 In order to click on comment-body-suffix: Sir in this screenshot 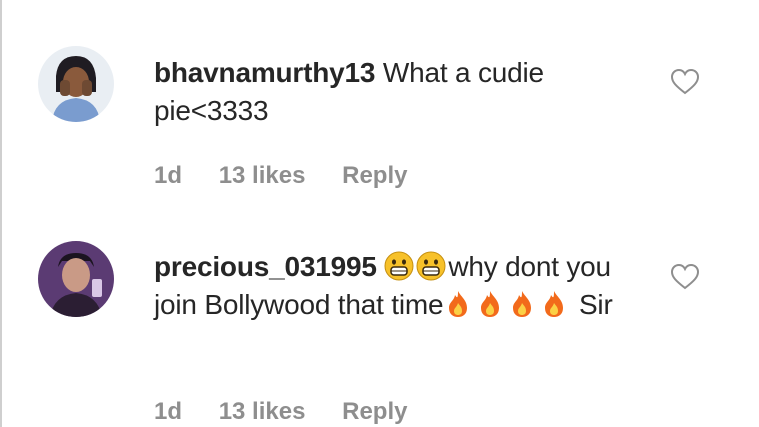, I will do `click(595, 304)`.